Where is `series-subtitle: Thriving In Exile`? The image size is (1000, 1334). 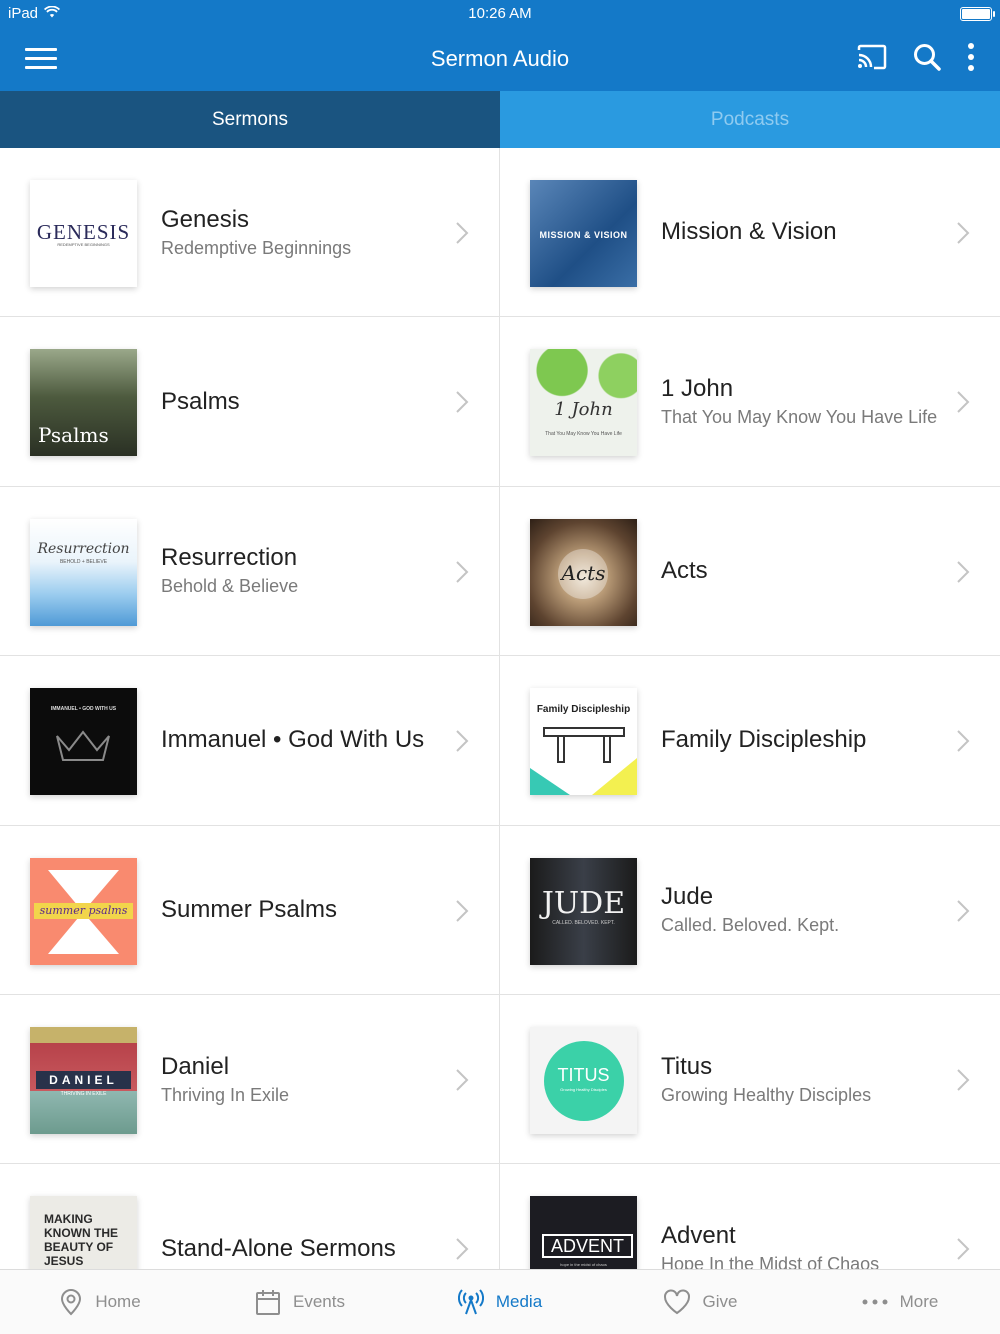 series-subtitle: Thriving In Exile is located at coordinates (225, 1094).